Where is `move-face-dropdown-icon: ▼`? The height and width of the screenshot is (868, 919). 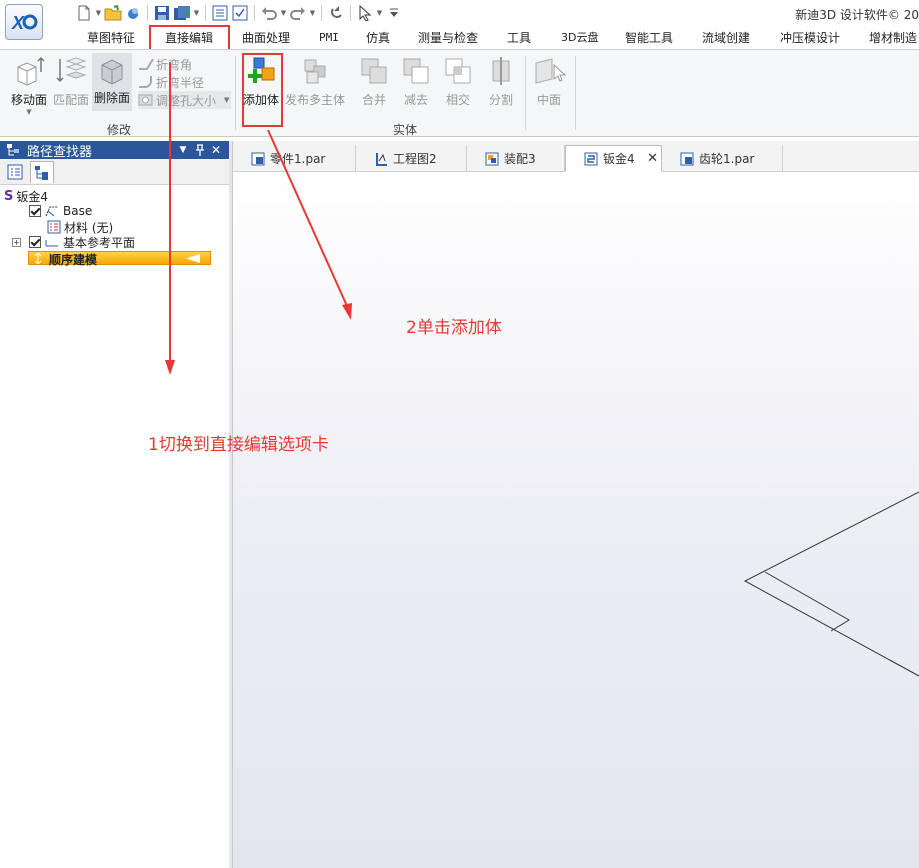 move-face-dropdown-icon: ▼ is located at coordinates (28, 112).